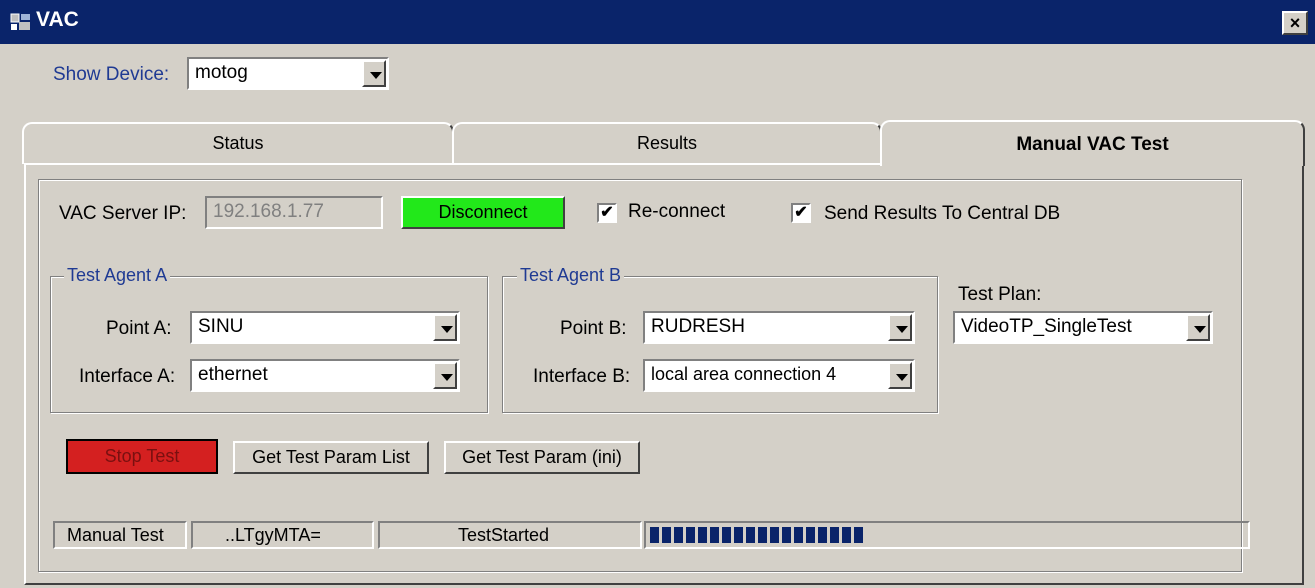 The image size is (1315, 588). I want to click on point-b-value: RUDRESH, so click(698, 326).